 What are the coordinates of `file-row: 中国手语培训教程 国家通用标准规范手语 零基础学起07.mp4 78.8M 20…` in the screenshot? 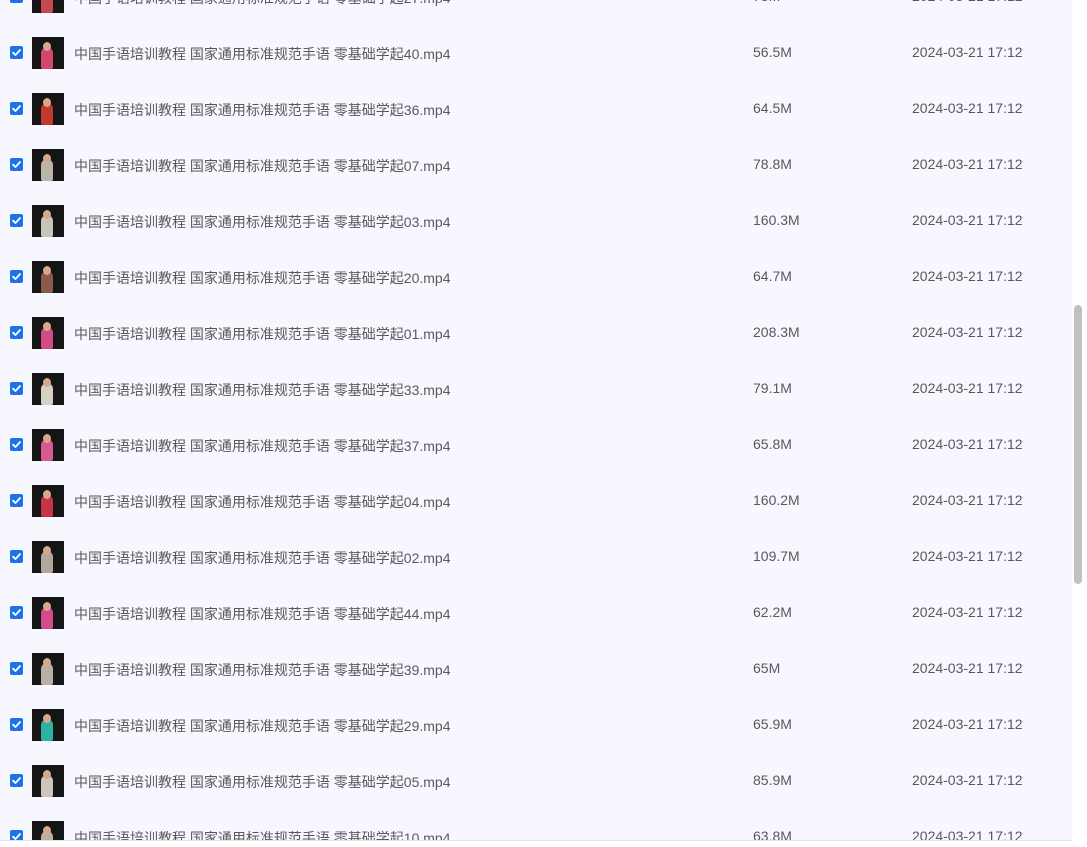 It's located at (536, 165).